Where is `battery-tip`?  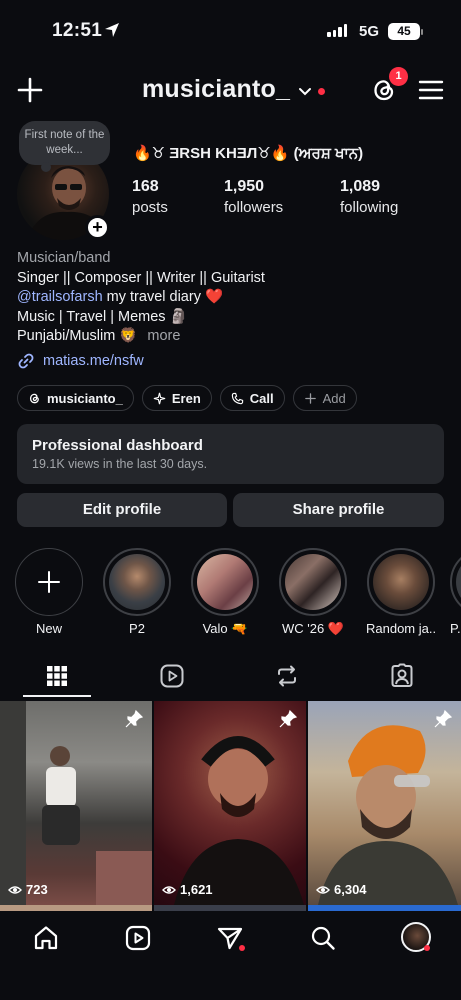
battery-tip is located at coordinates (422, 32).